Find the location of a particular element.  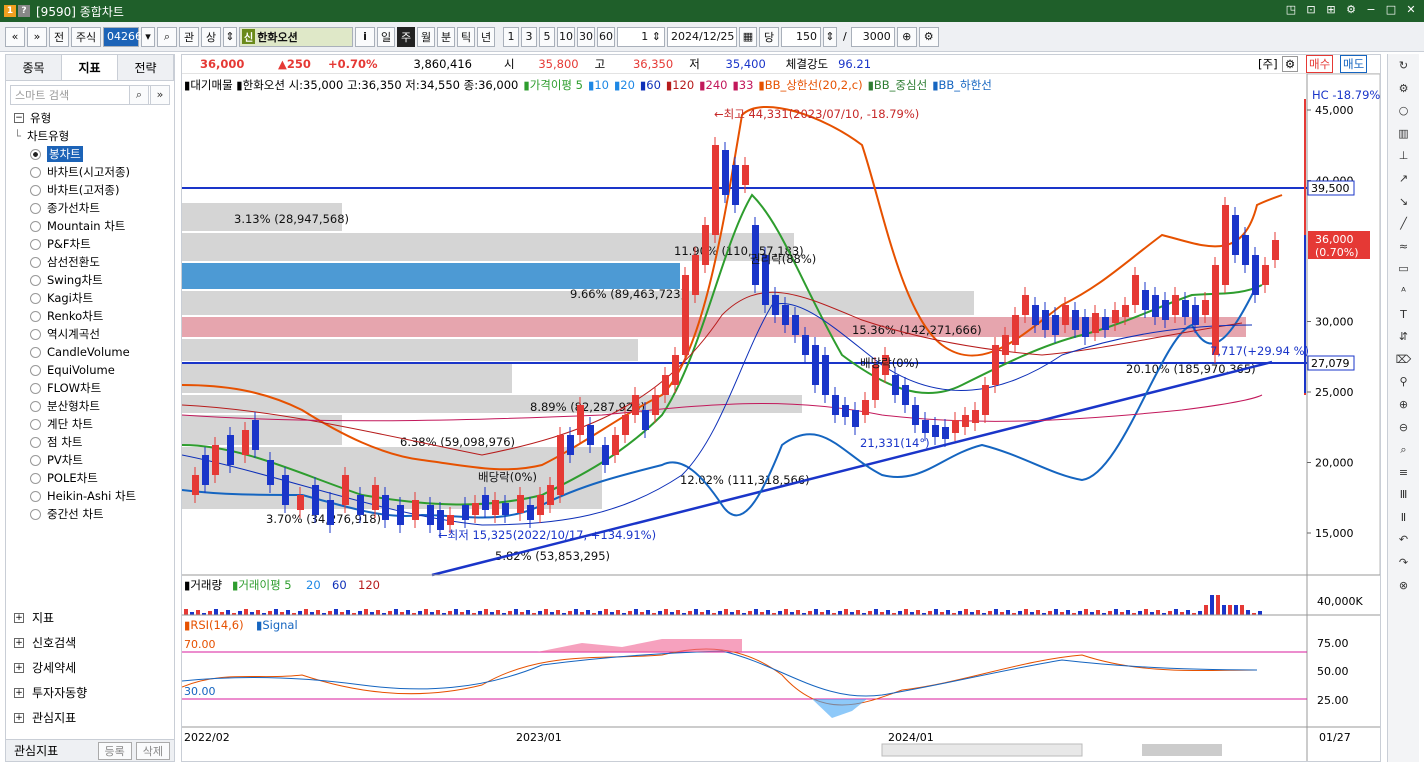

drawing-tool-icon: ᴬ is located at coordinates (1404, 292).